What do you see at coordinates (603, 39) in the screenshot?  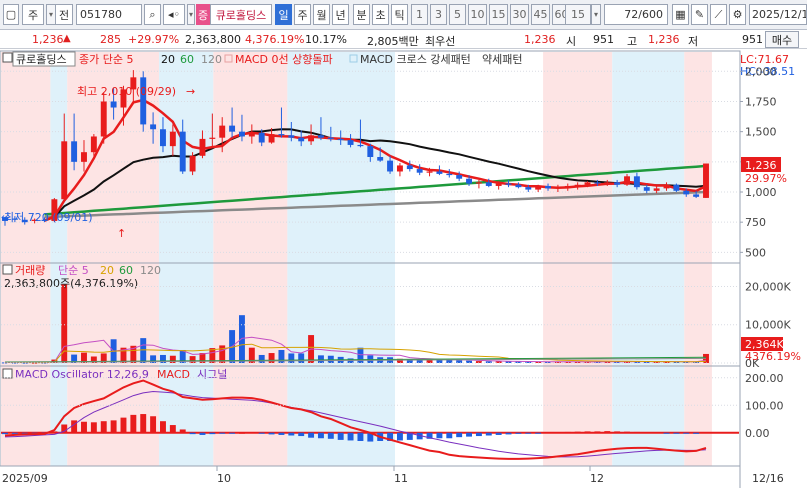 I see `open-price: 951` at bounding box center [603, 39].